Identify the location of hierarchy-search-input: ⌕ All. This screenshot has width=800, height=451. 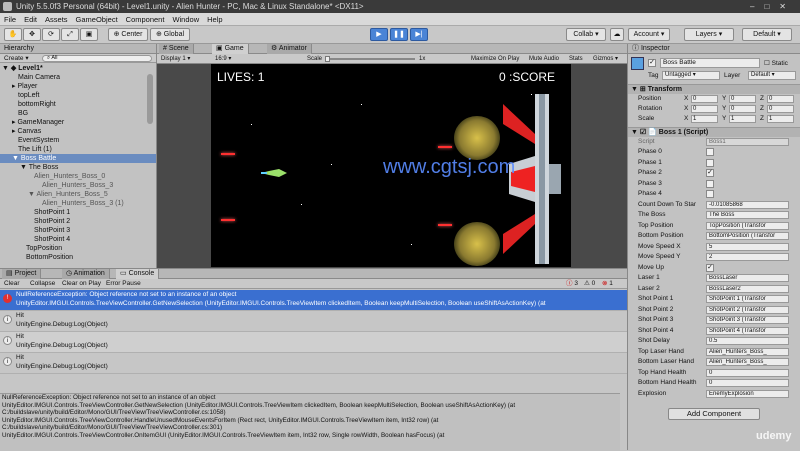
(97, 58).